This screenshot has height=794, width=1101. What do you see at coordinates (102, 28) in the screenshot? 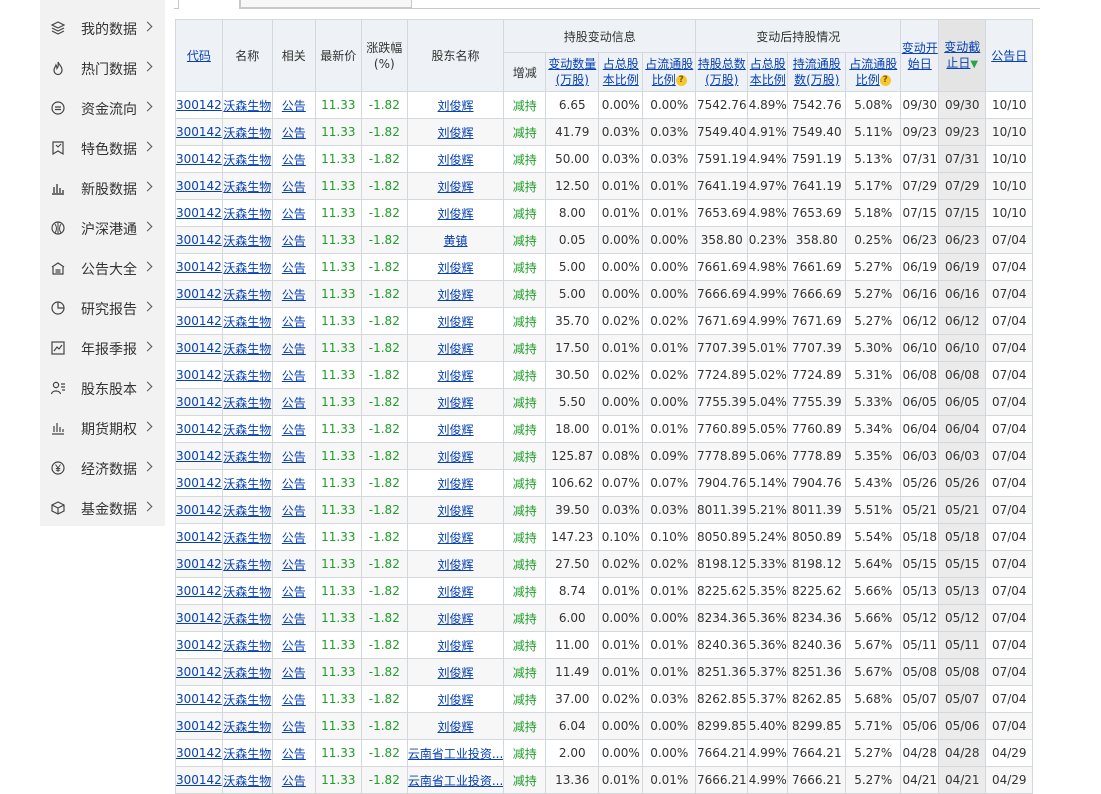
I see `sidebar-item-my-data: 我的数据` at bounding box center [102, 28].